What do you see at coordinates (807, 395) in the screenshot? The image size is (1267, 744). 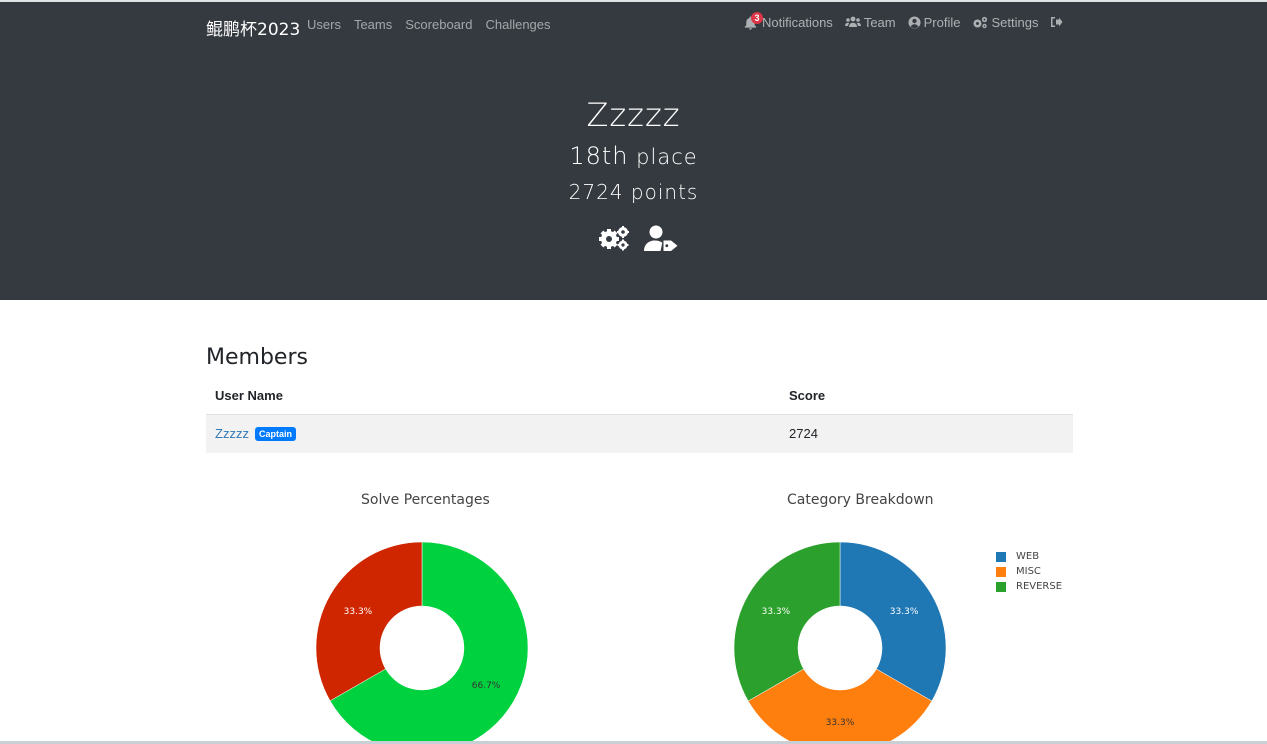 I see `column-header-score: Score` at bounding box center [807, 395].